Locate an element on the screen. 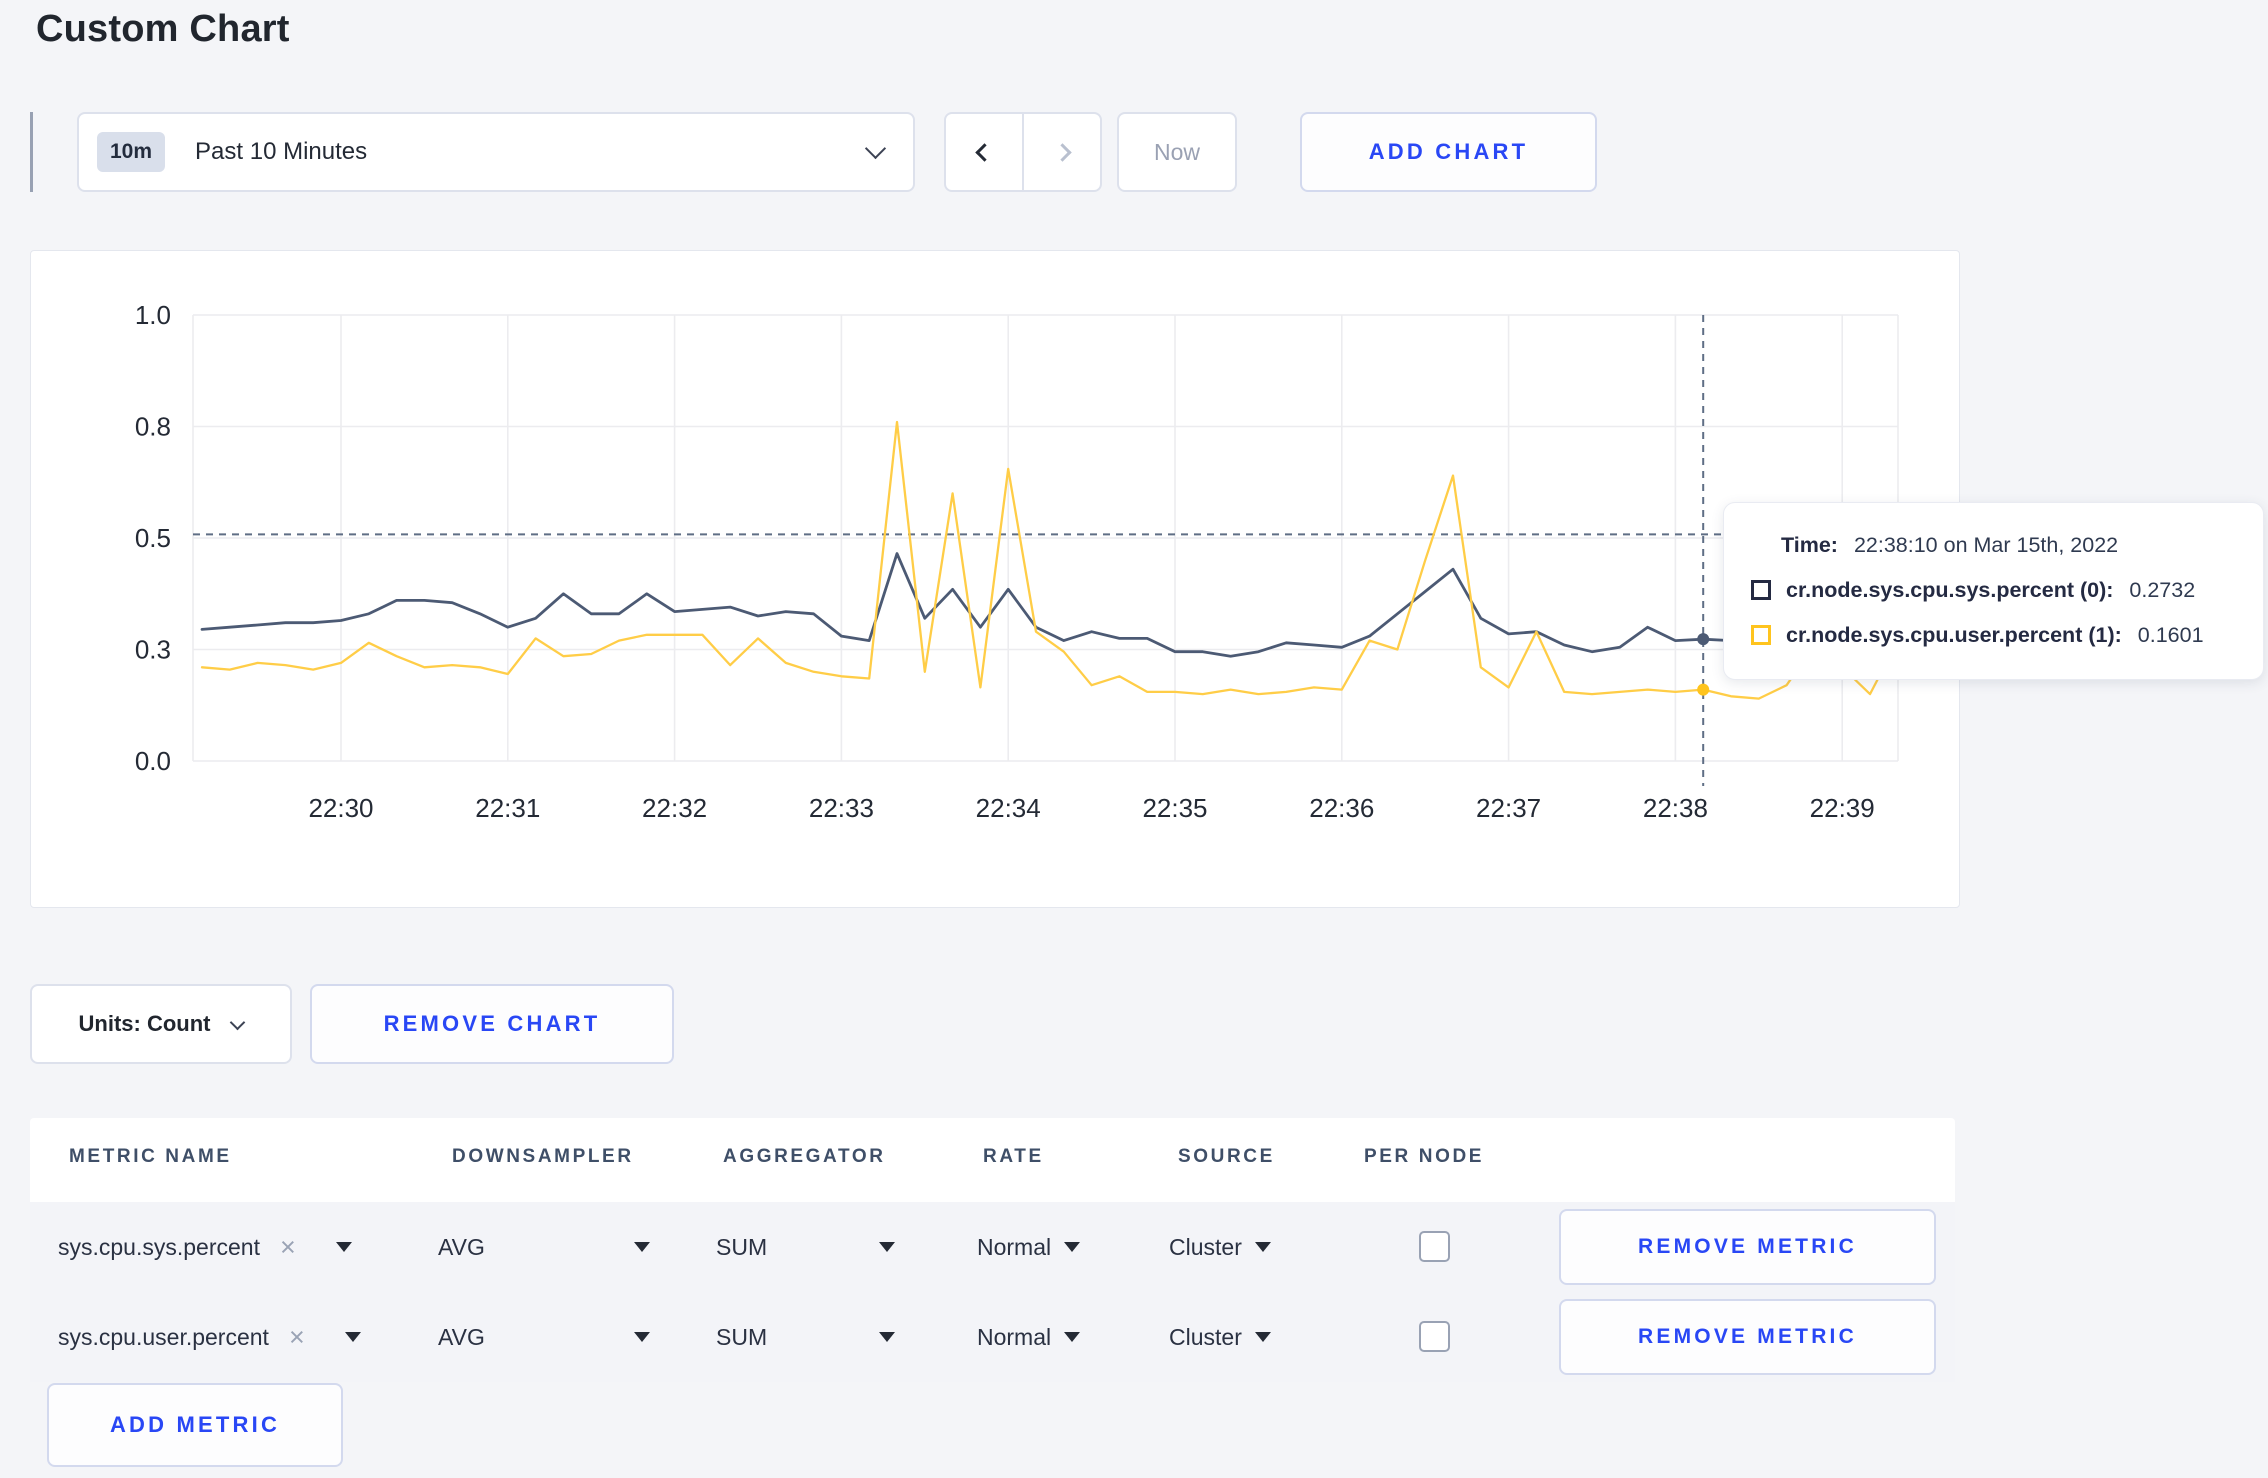 The image size is (2268, 1478). tooltip-time-row: Time: 22:38:10 on Mar 15th, 2022 is located at coordinates (1993, 545).